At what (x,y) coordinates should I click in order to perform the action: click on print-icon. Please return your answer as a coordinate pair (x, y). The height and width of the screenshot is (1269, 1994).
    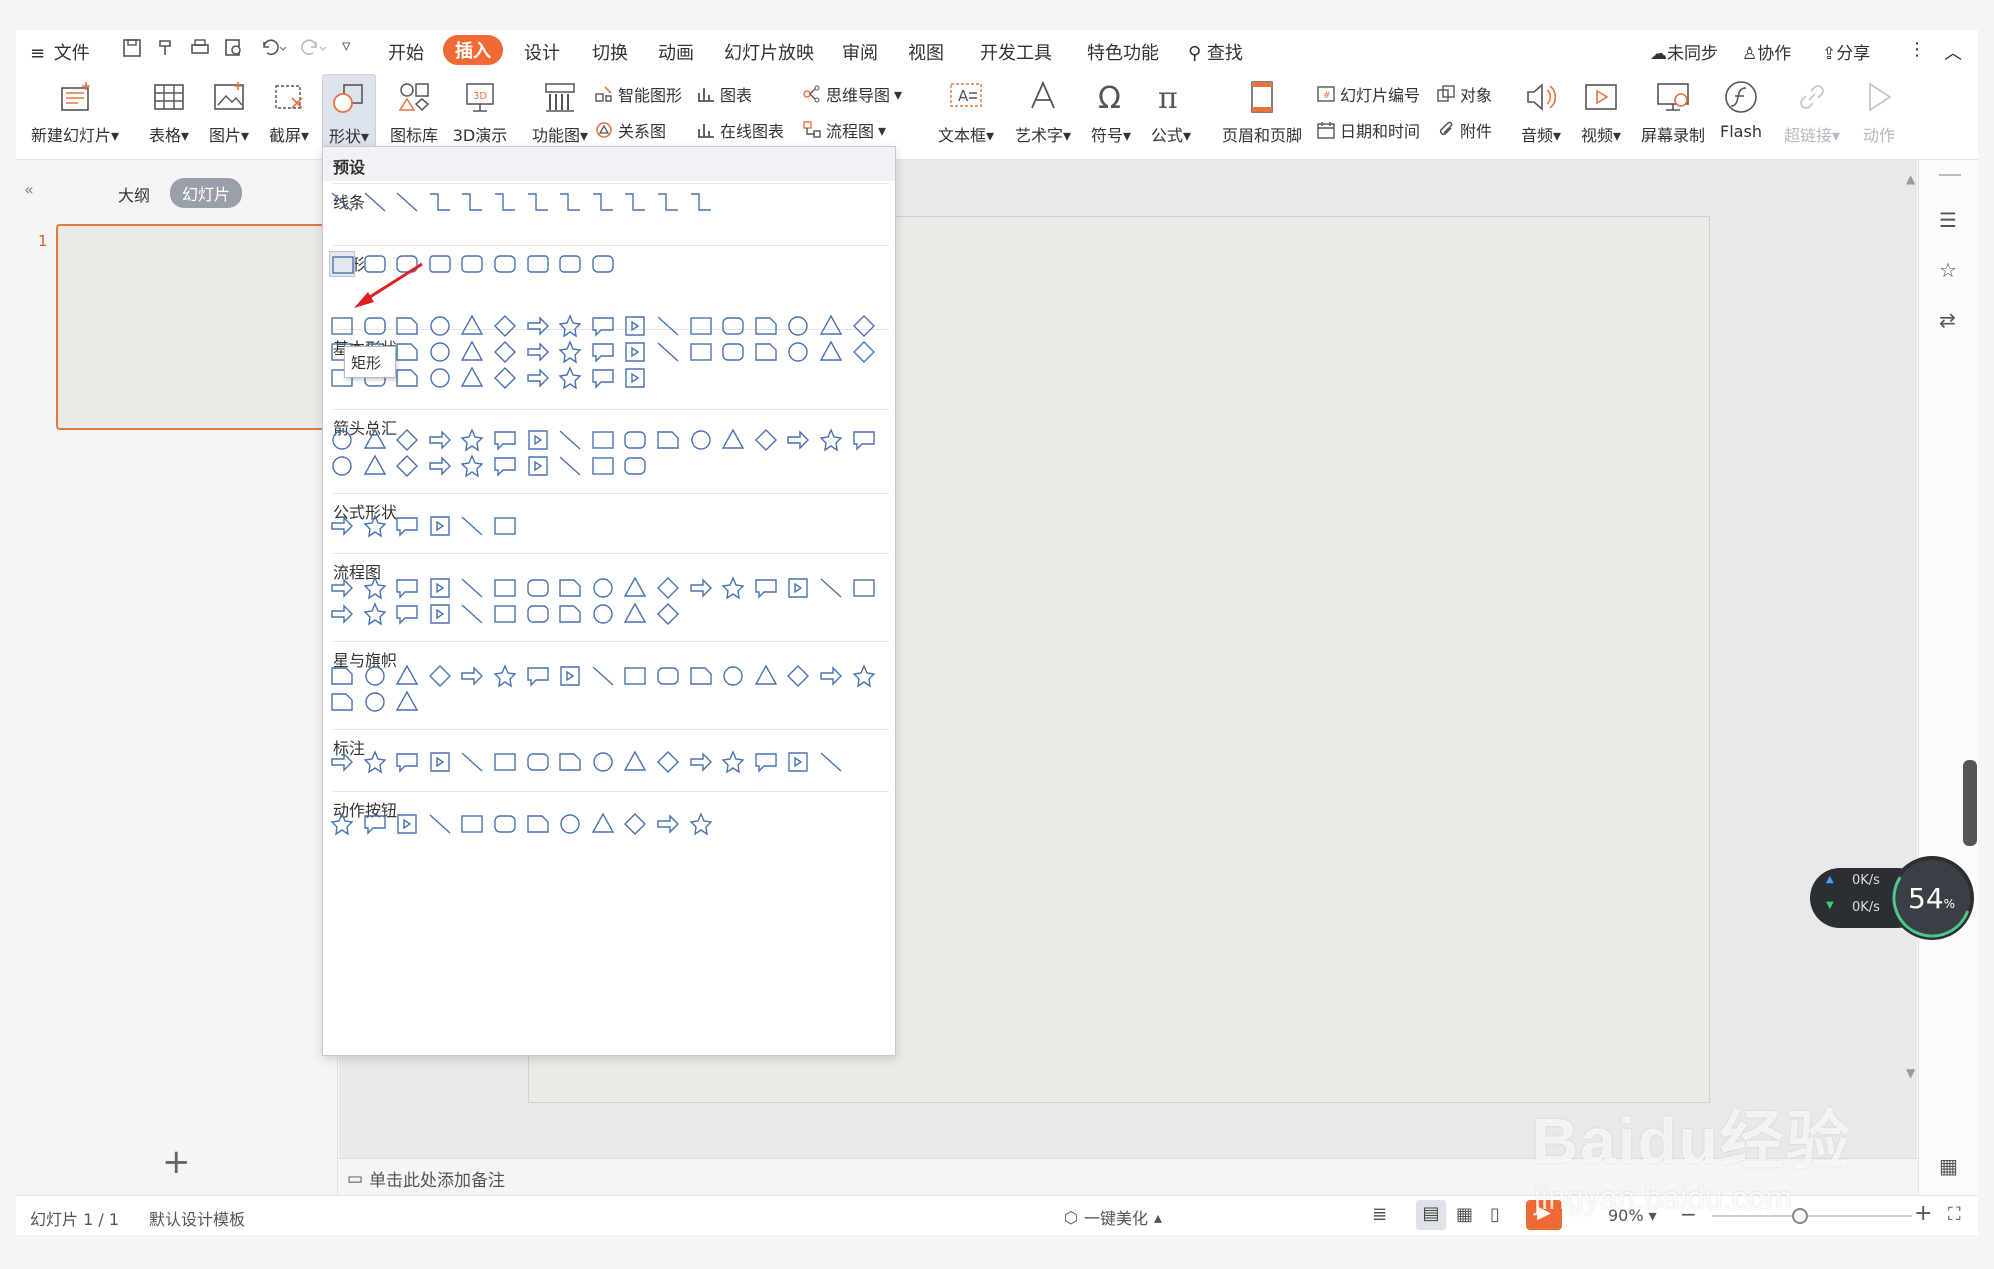
    Looking at the image, I should click on (200, 50).